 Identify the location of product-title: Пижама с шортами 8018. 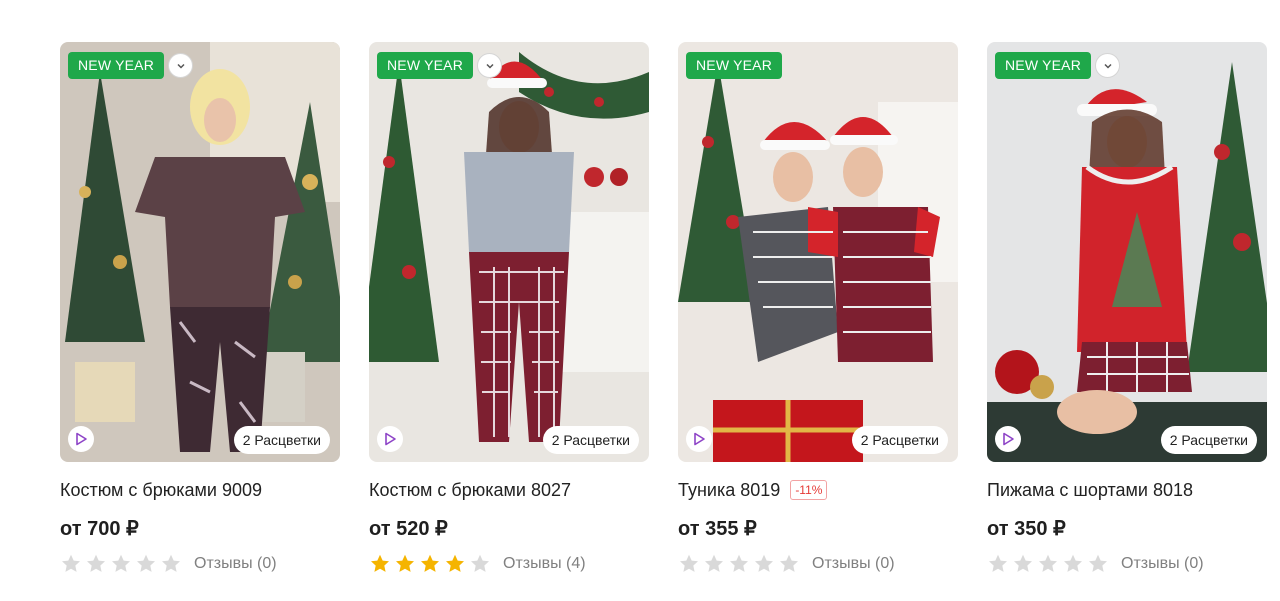
(1090, 490).